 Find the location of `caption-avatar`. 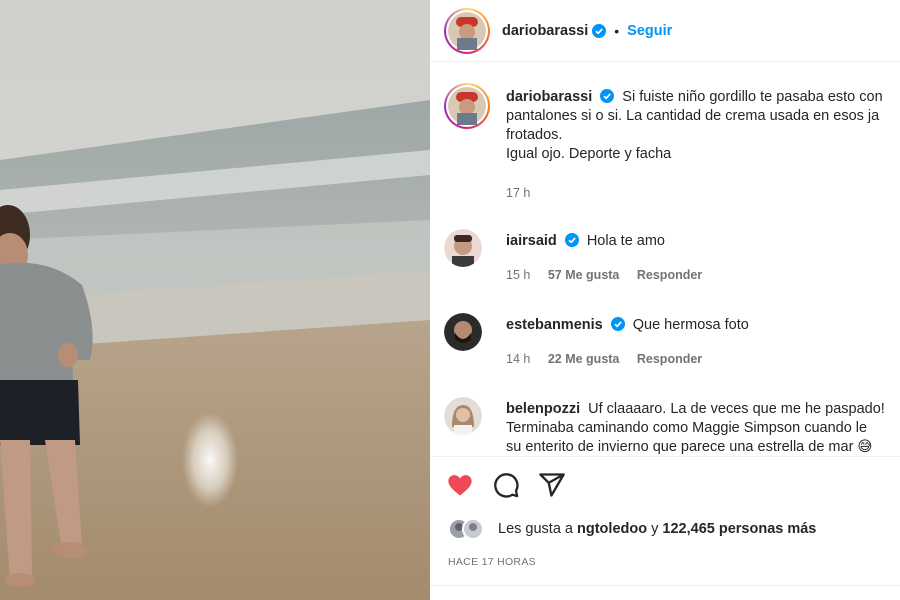

caption-avatar is located at coordinates (467, 106).